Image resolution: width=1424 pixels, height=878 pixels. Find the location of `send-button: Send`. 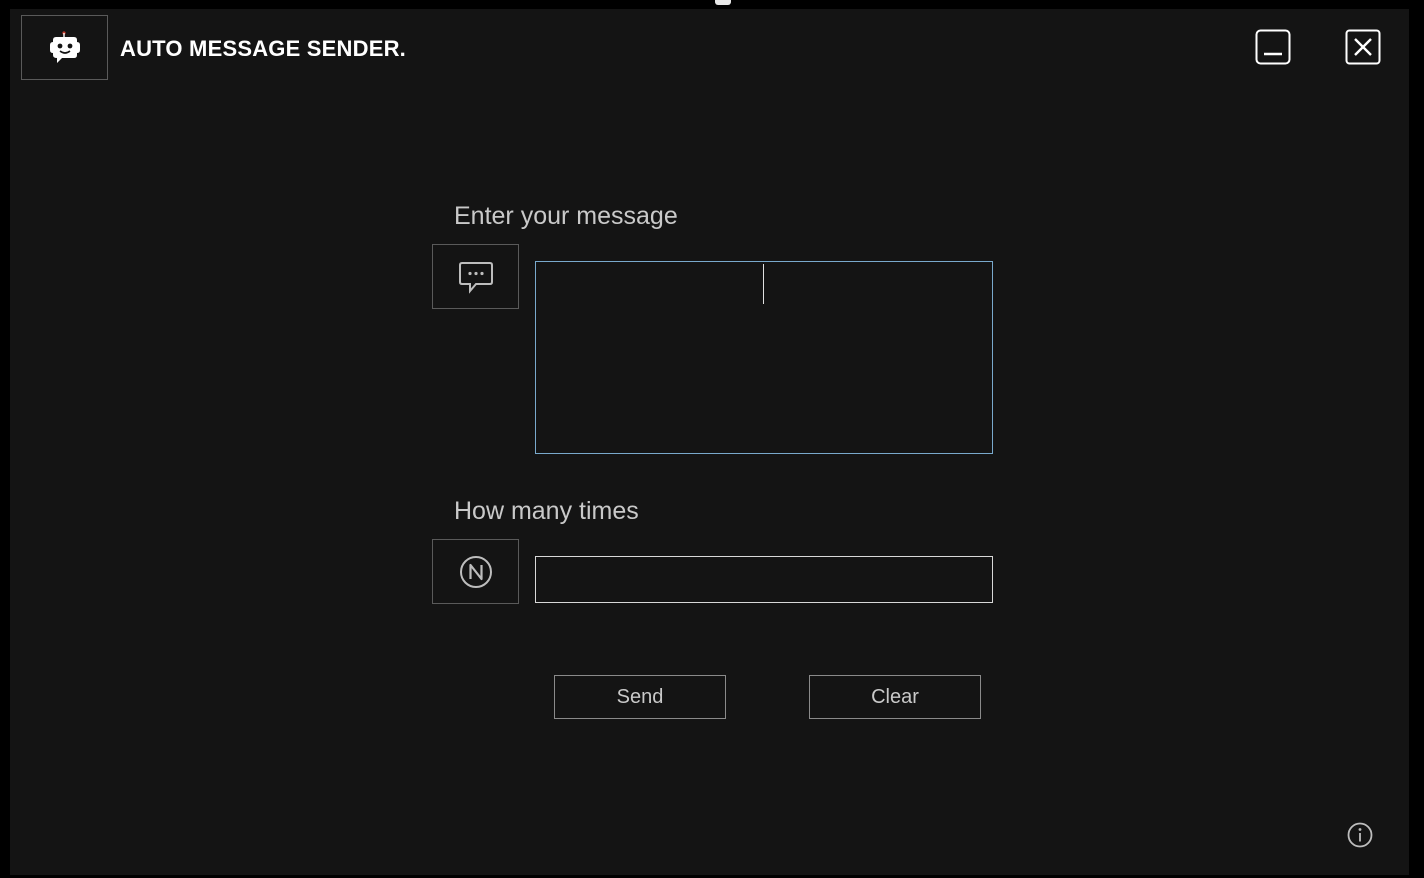

send-button: Send is located at coordinates (640, 697).